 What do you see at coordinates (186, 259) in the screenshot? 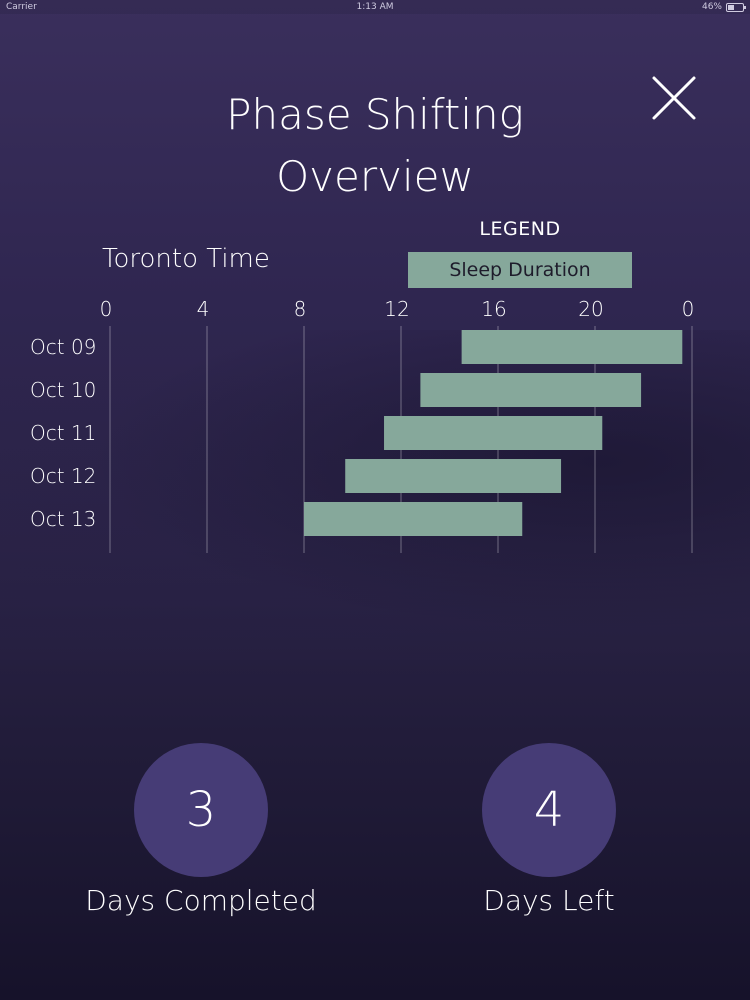
I see `timezone-label: Toronto Time` at bounding box center [186, 259].